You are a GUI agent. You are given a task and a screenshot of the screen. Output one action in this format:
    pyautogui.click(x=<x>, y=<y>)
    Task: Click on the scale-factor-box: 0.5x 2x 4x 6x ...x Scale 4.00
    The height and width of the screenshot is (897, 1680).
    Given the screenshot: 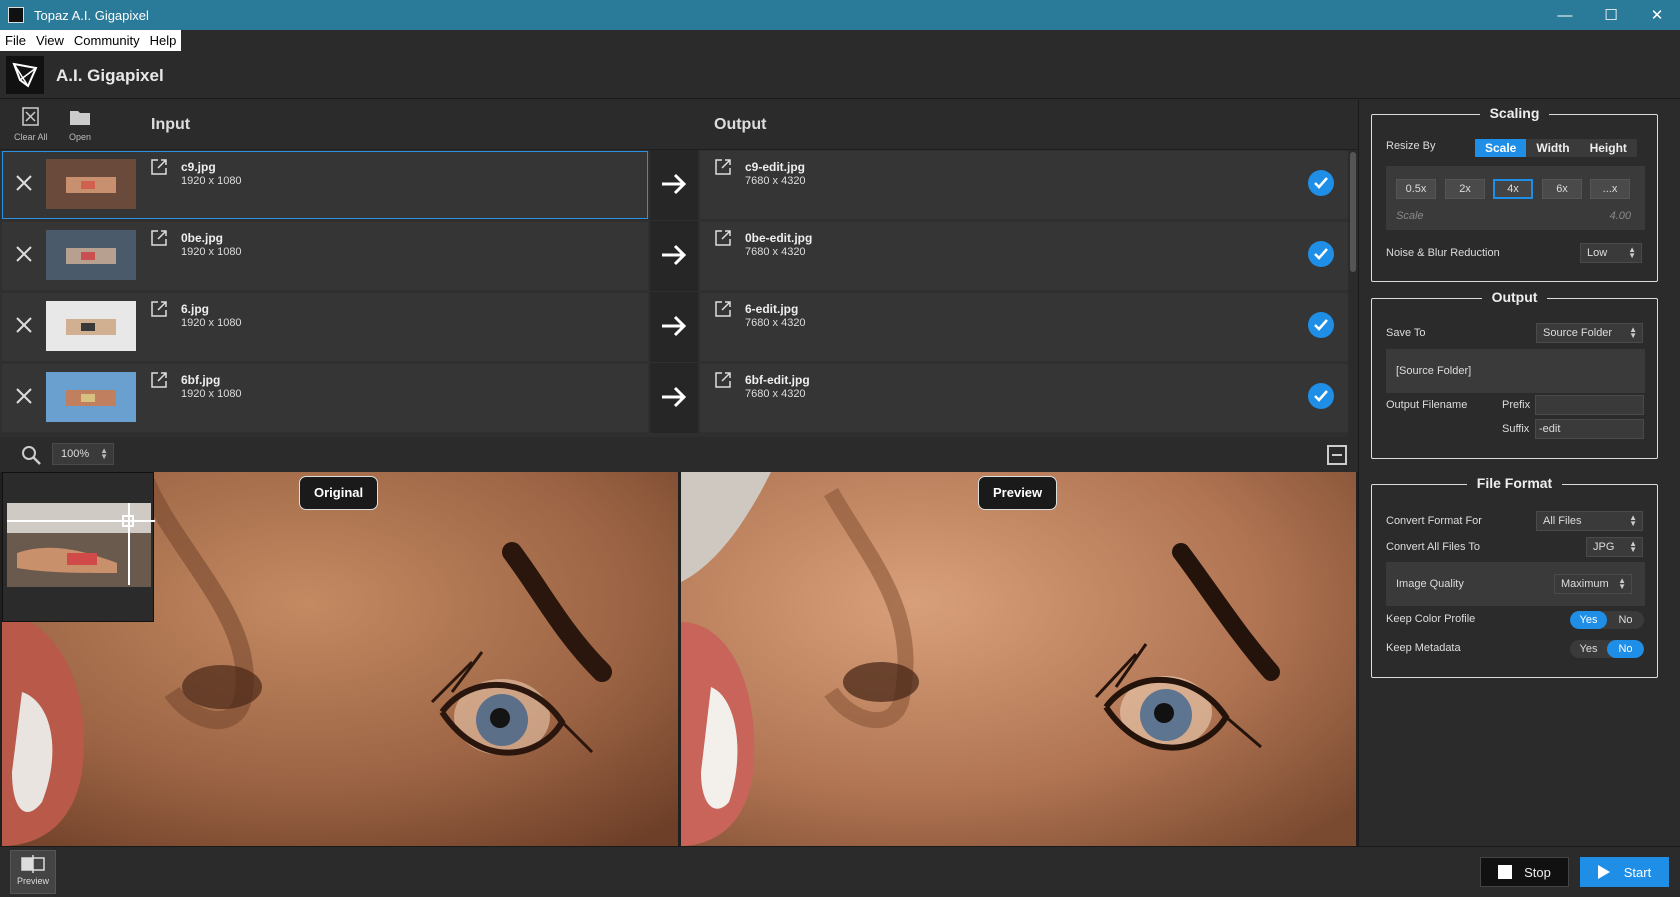 What is the action you would take?
    pyautogui.click(x=1515, y=198)
    